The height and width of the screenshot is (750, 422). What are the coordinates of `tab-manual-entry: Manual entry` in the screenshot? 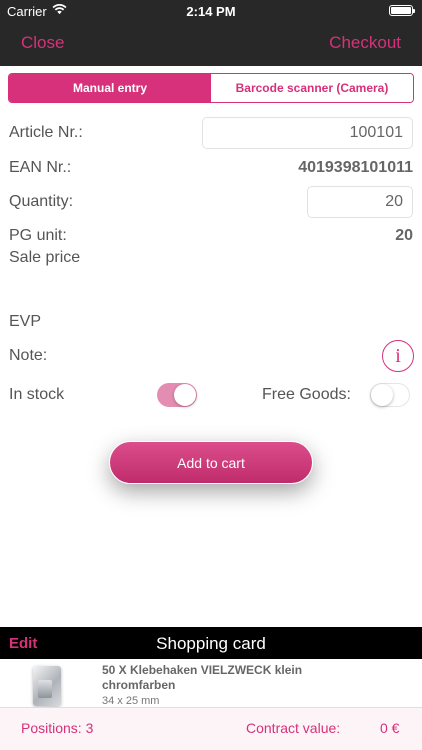 It's located at (110, 88).